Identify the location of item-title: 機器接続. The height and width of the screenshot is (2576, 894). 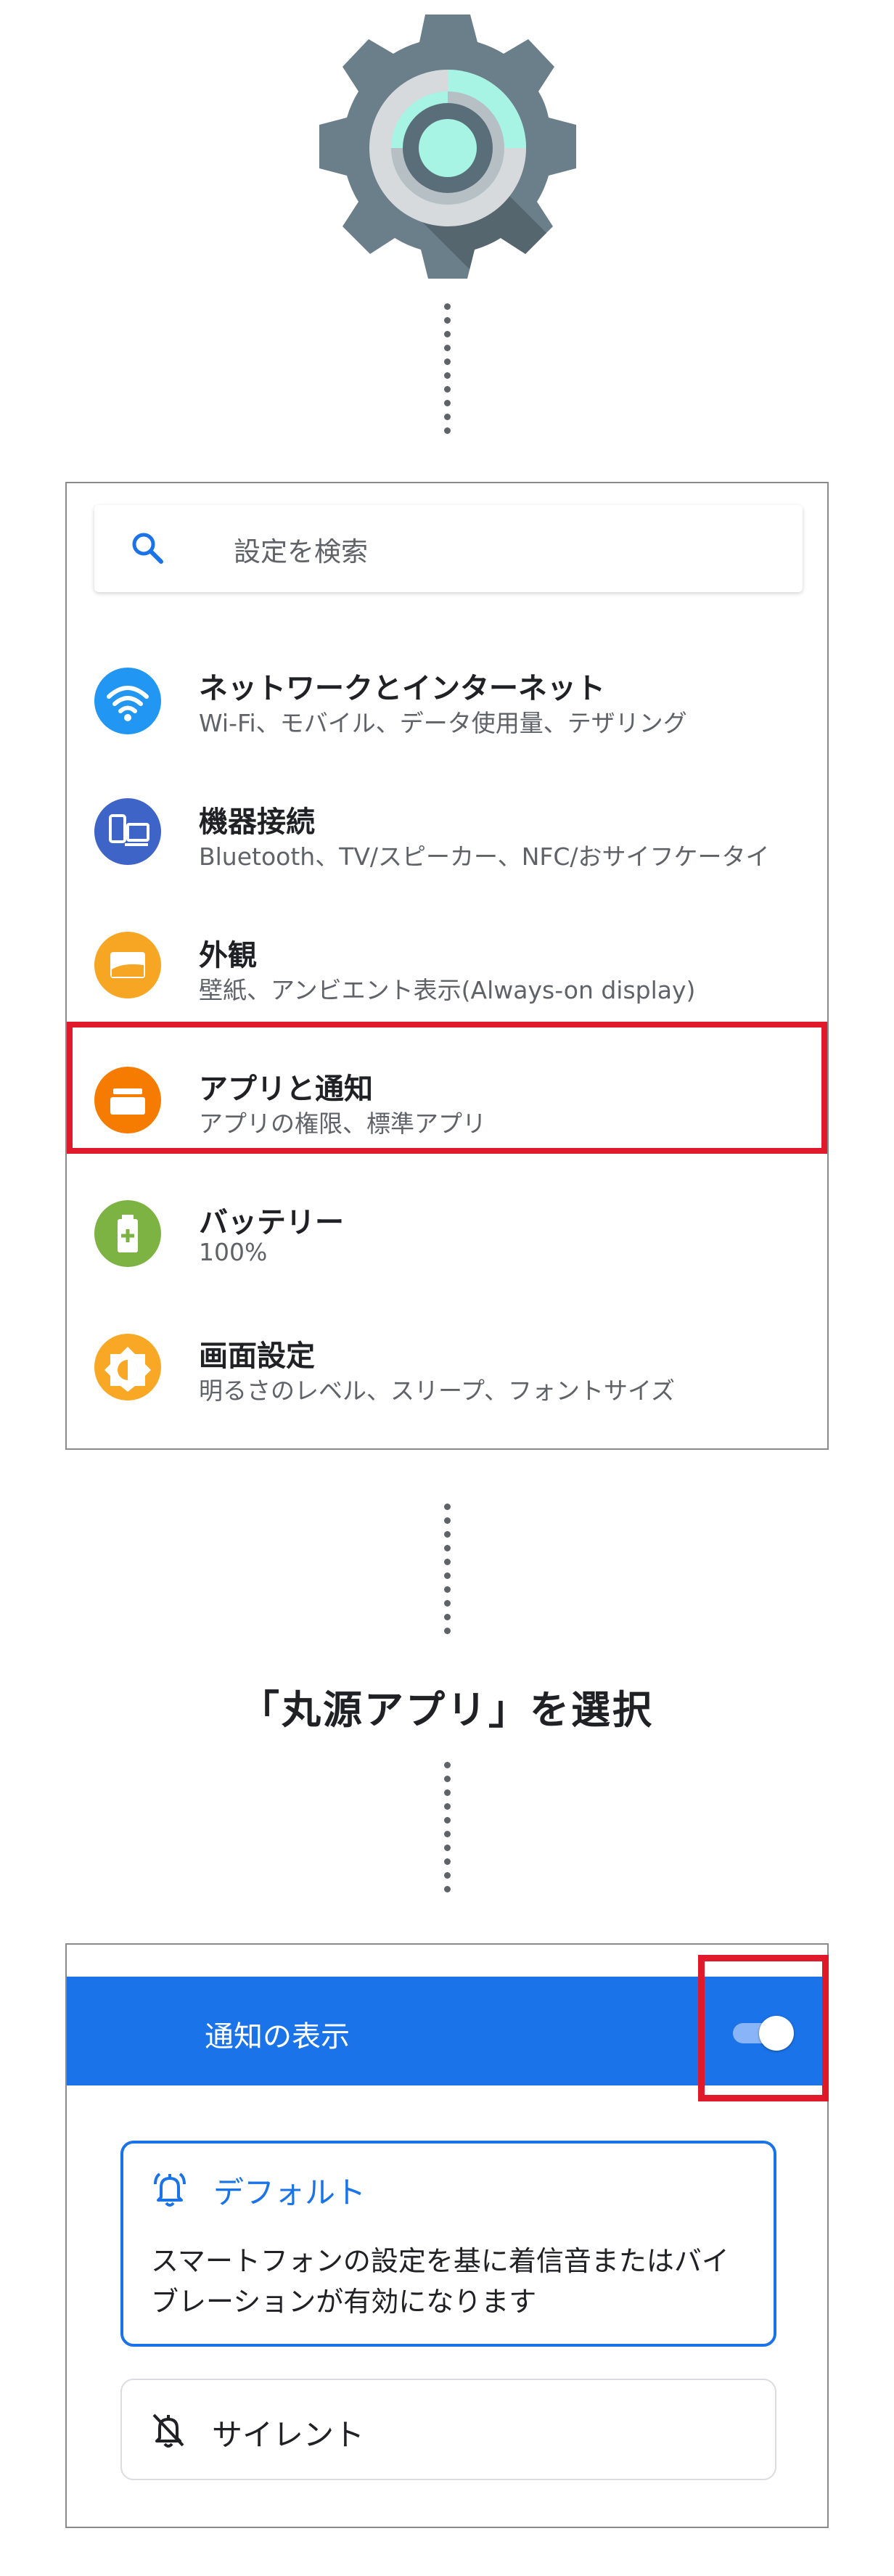
(257, 822).